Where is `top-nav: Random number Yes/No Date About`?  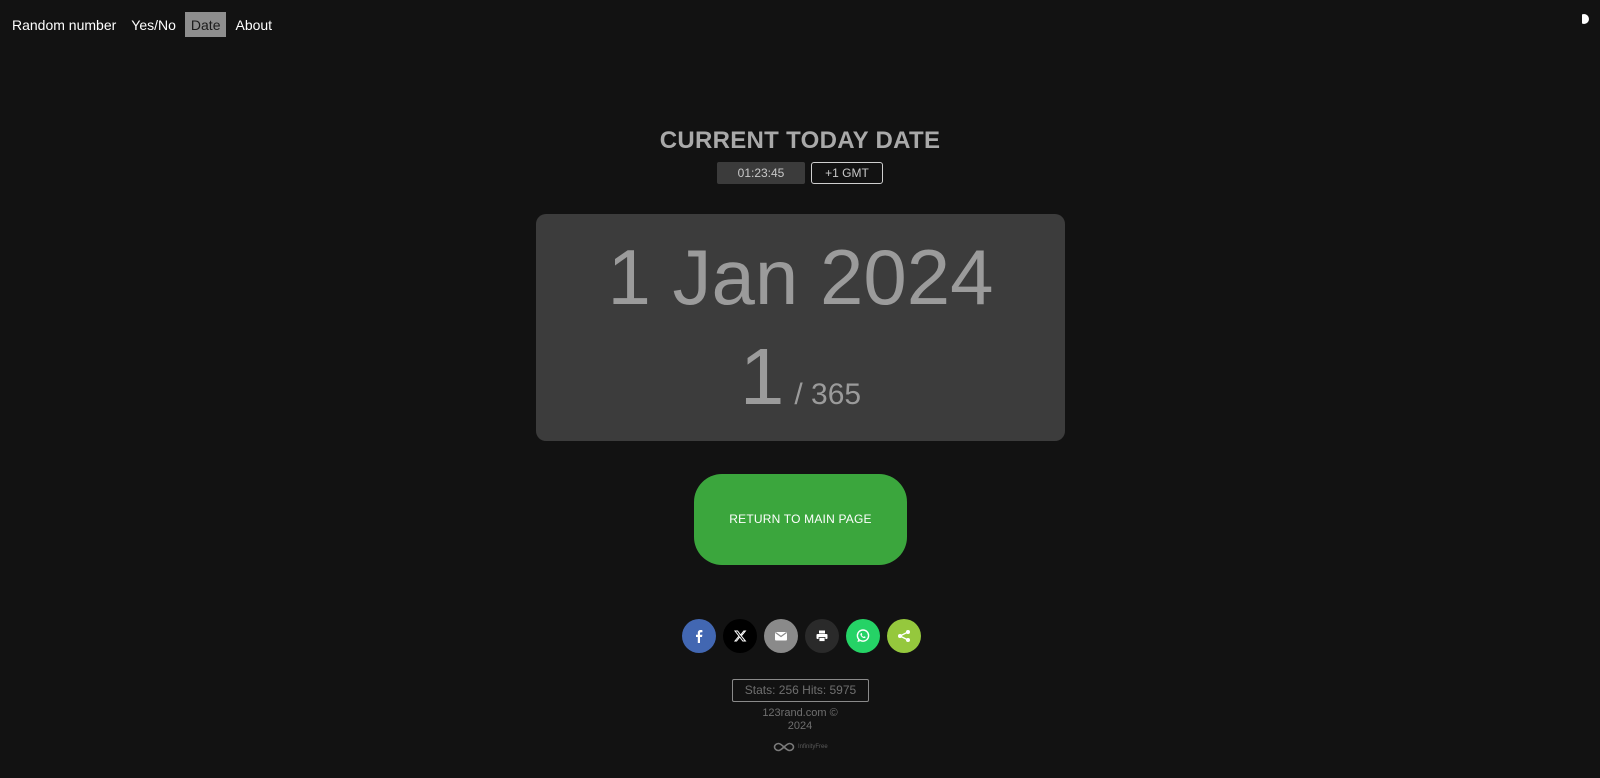
top-nav: Random number Yes/No Date About is located at coordinates (143, 24).